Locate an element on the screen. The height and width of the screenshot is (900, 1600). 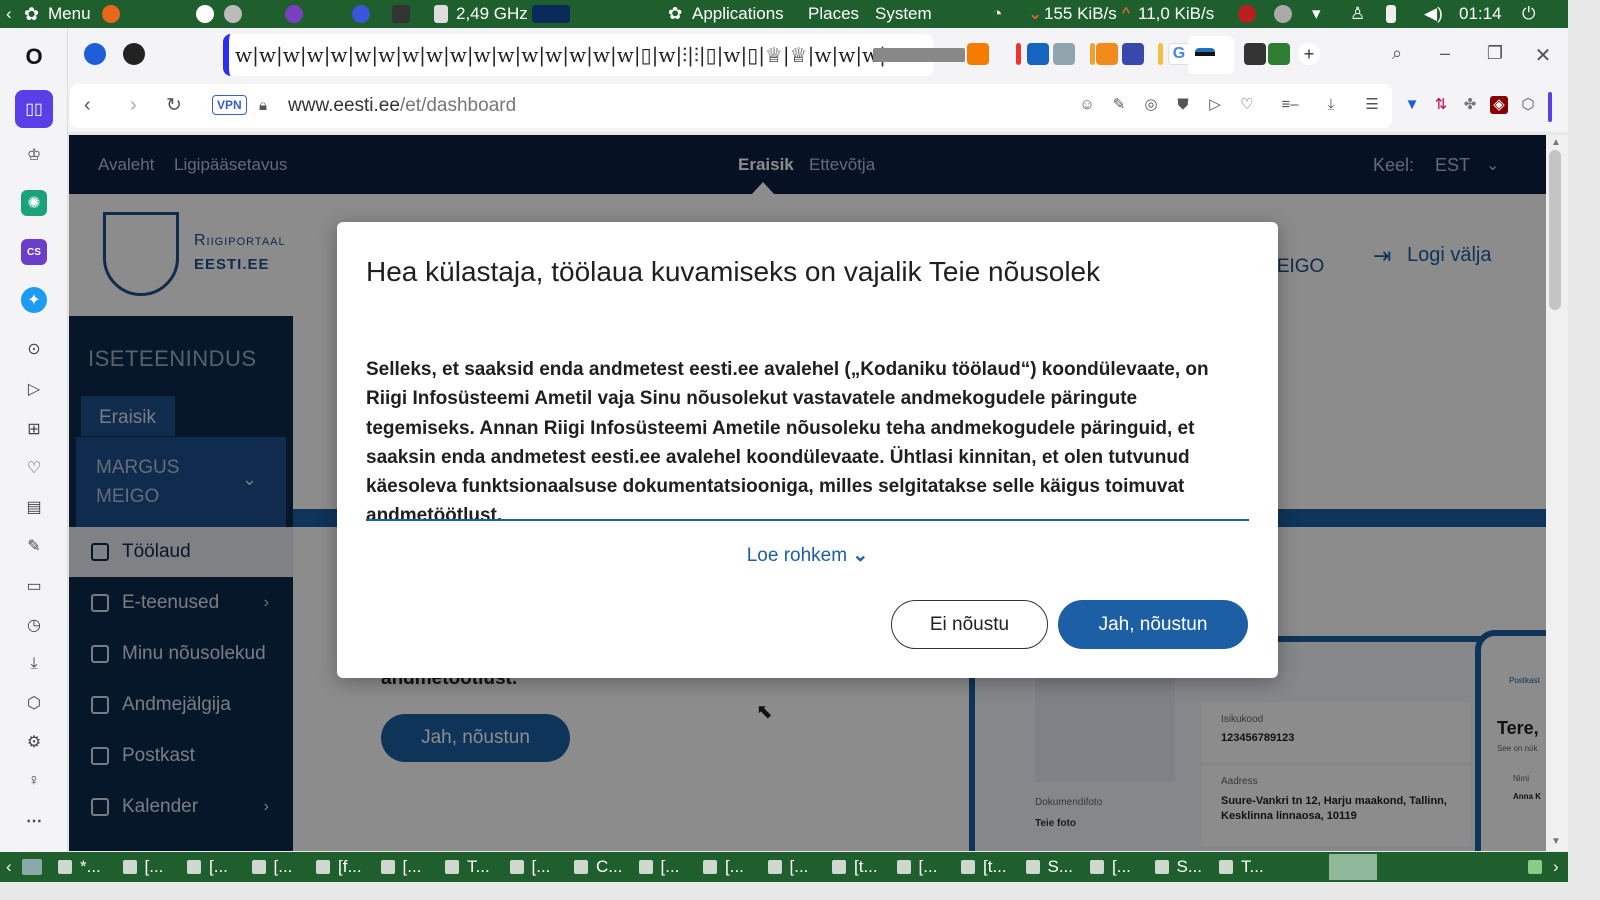
menu-button: Menu is located at coordinates (69, 14).